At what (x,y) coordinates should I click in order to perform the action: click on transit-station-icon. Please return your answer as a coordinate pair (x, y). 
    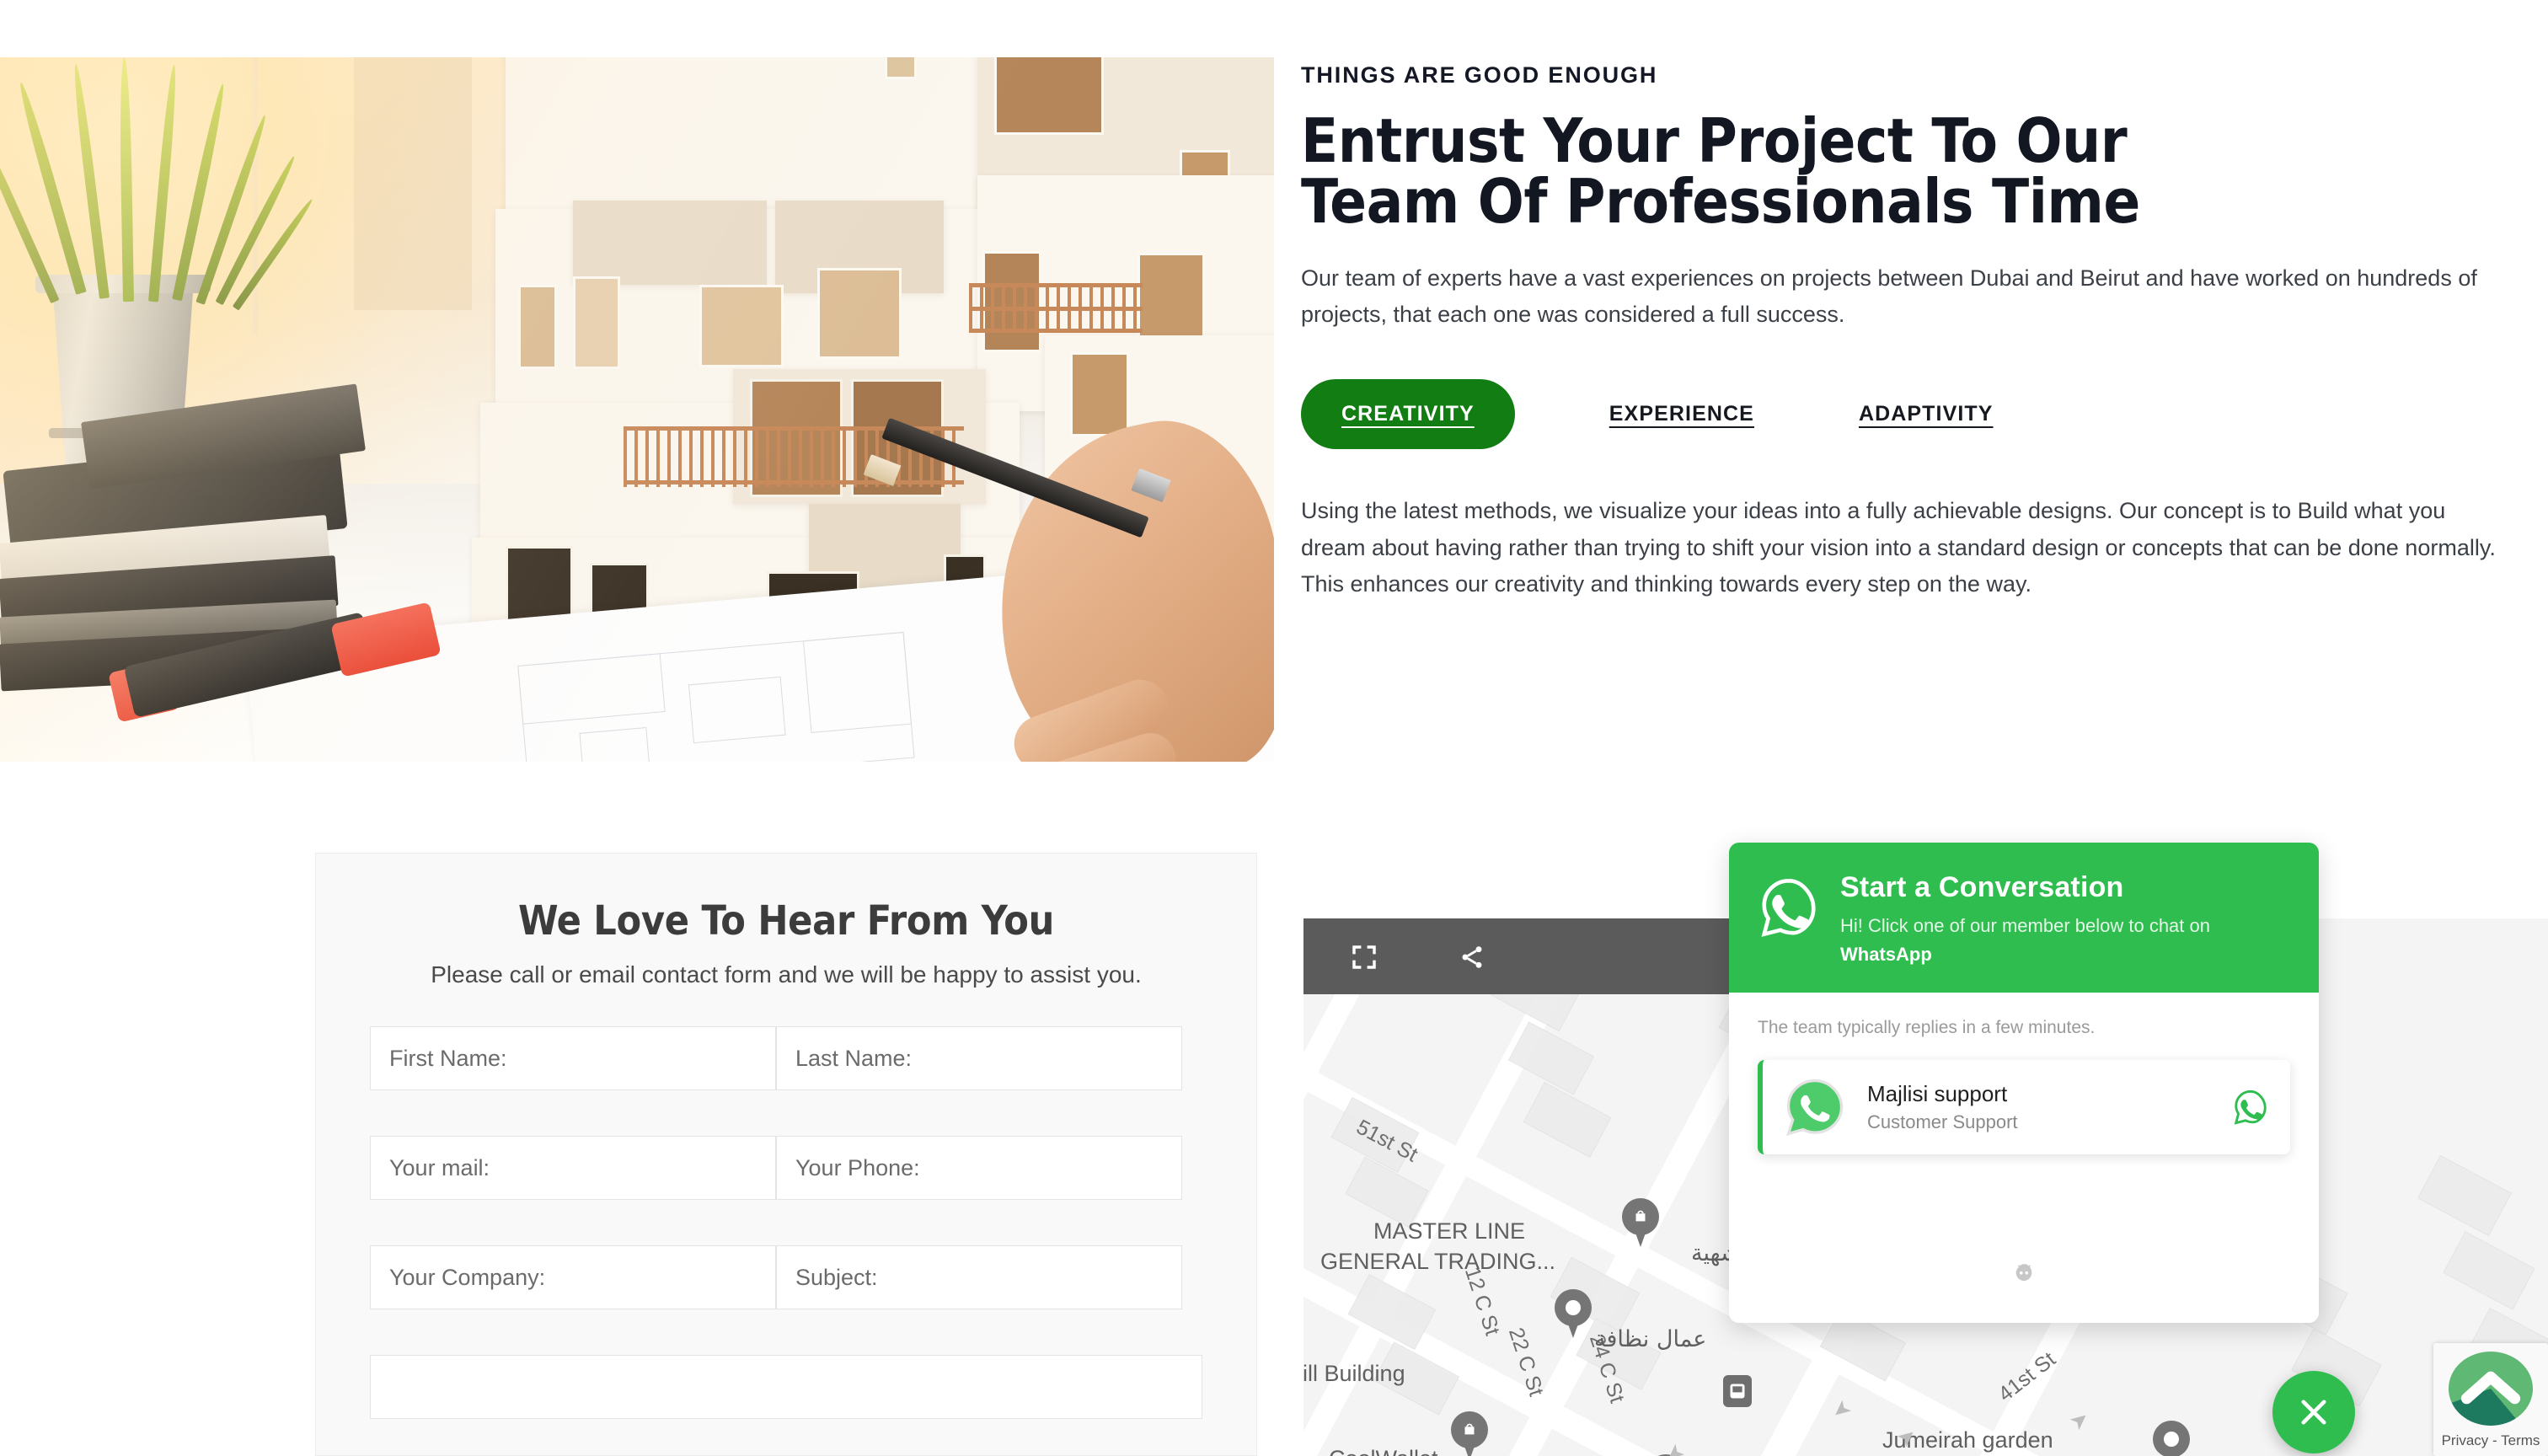
    Looking at the image, I should click on (1737, 1391).